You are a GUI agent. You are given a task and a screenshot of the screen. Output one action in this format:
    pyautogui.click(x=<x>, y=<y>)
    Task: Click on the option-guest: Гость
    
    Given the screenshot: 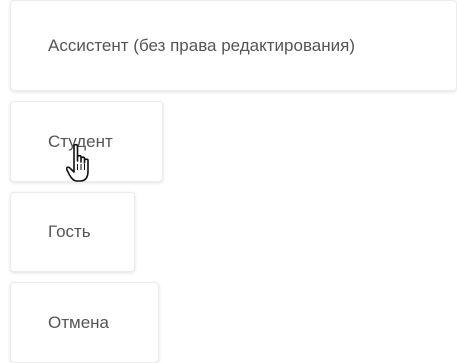 What is the action you would take?
    pyautogui.click(x=72, y=232)
    